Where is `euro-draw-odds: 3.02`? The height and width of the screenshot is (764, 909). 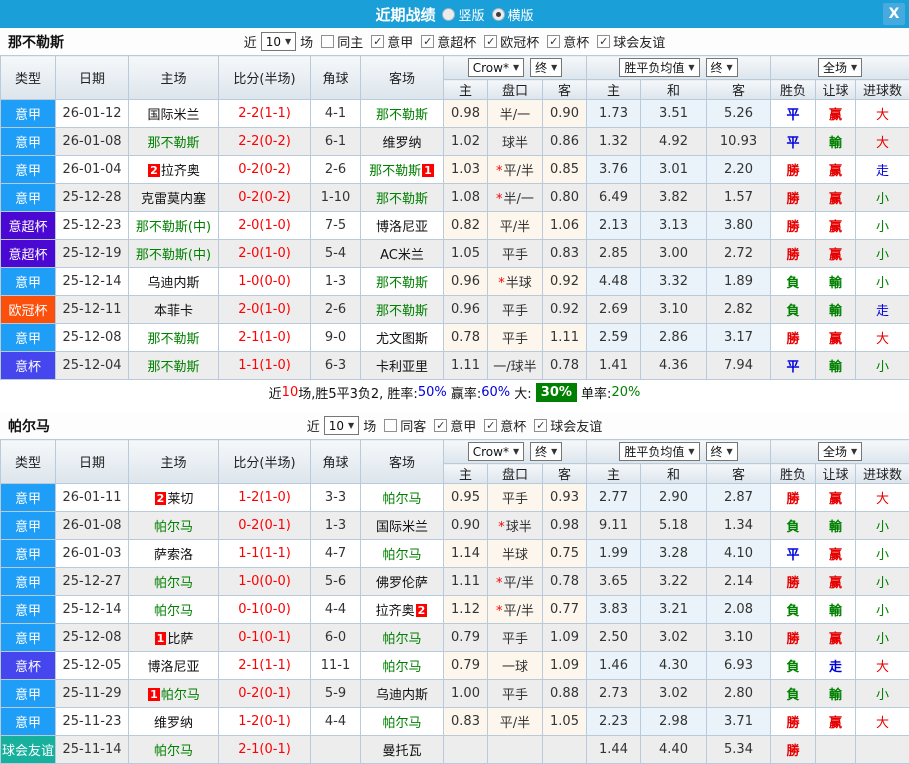 euro-draw-odds: 3.02 is located at coordinates (674, 694).